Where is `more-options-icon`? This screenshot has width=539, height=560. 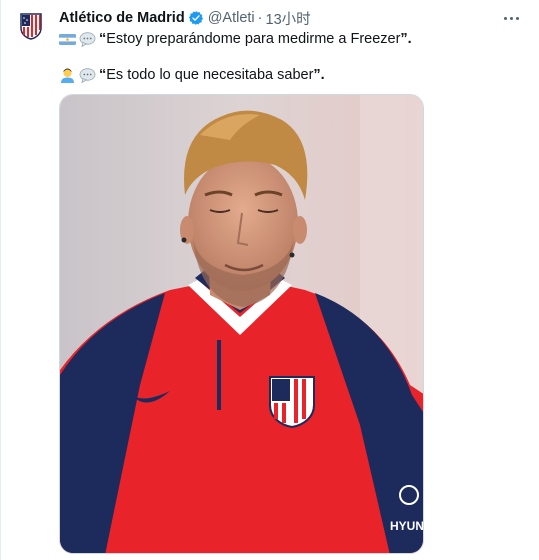 more-options-icon is located at coordinates (511, 18).